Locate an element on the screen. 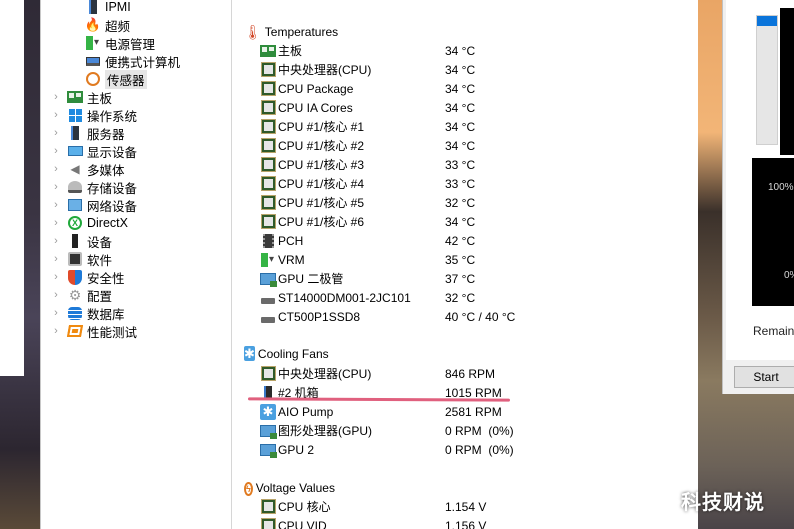 The width and height of the screenshot is (794, 529). section-title: Temperatures is located at coordinates (301, 32).